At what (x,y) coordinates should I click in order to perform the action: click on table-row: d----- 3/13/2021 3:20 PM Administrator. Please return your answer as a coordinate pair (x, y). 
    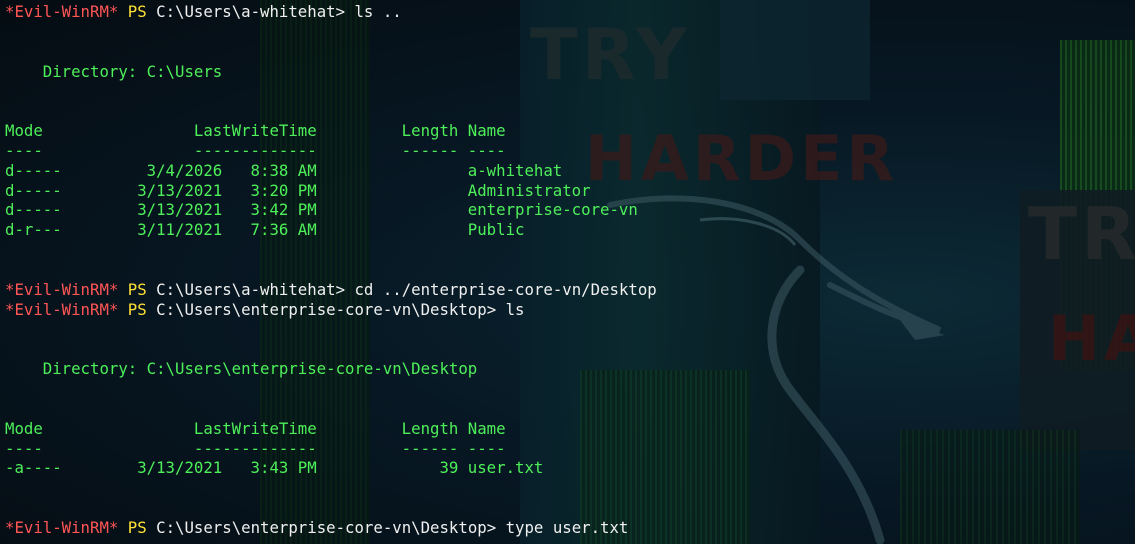
    Looking at the image, I should click on (298, 190).